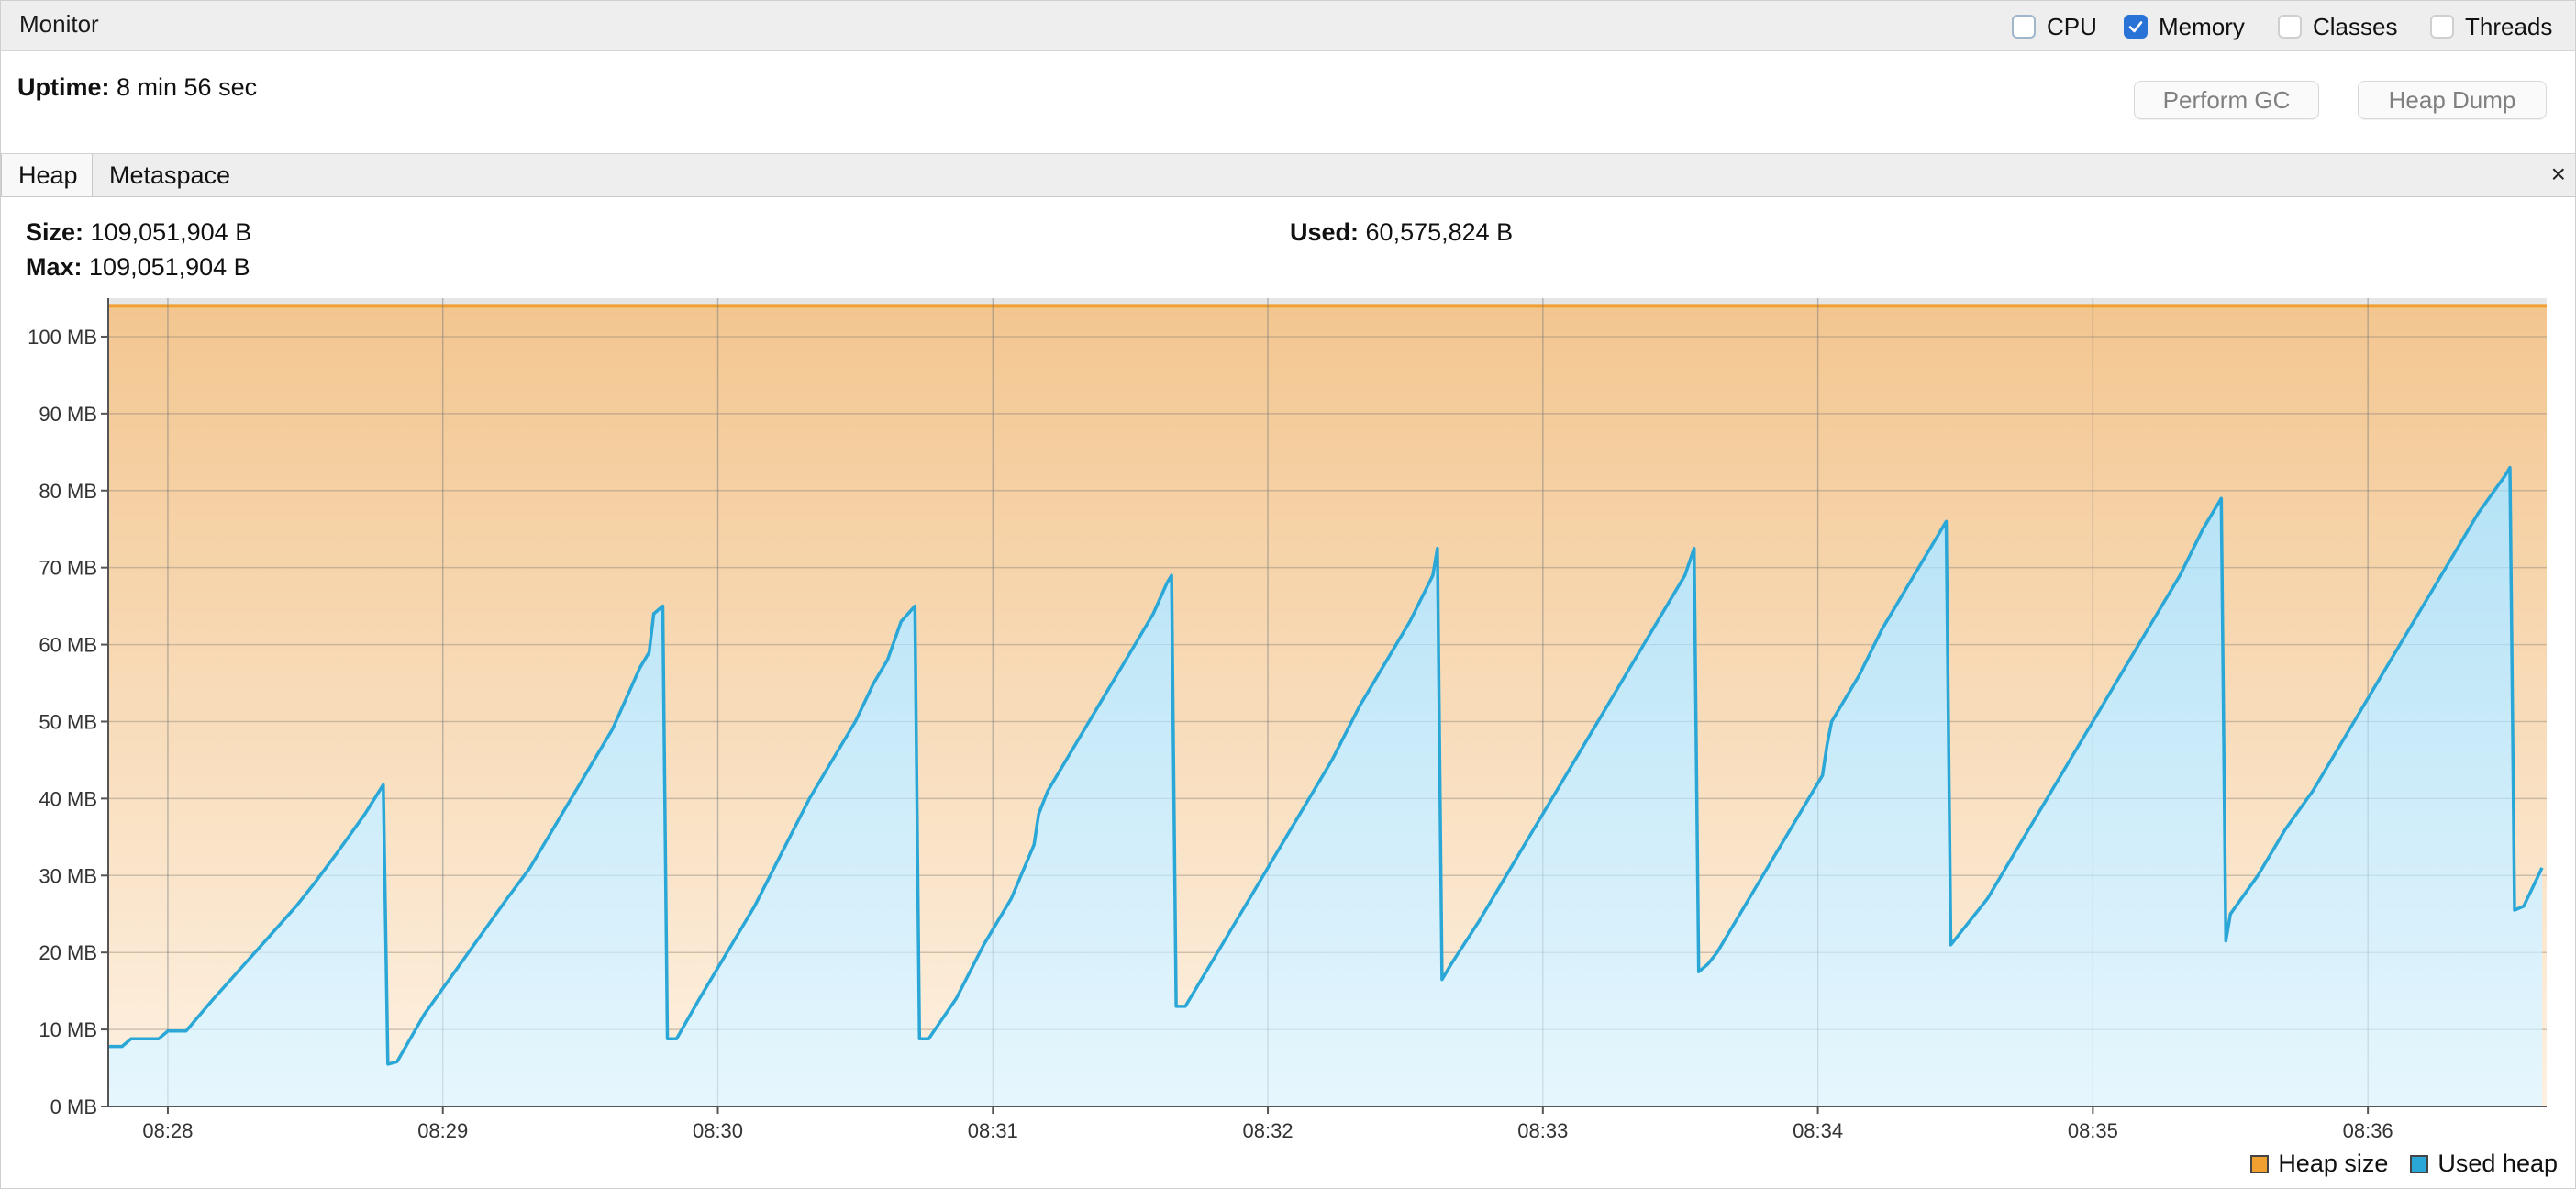 This screenshot has height=1189, width=2576. What do you see at coordinates (993, 1130) in the screenshot?
I see `x-tick-label: 08:31` at bounding box center [993, 1130].